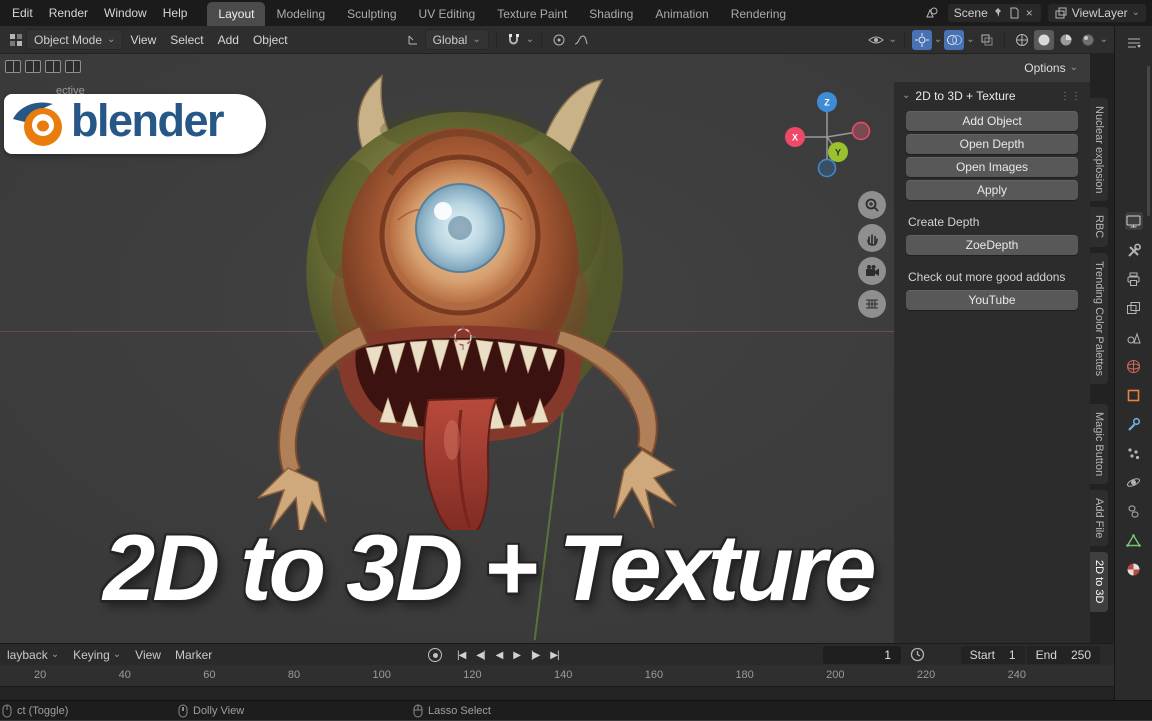 The width and height of the screenshot is (1152, 721). What do you see at coordinates (530, 40) in the screenshot?
I see `snap-options-chevron` at bounding box center [530, 40].